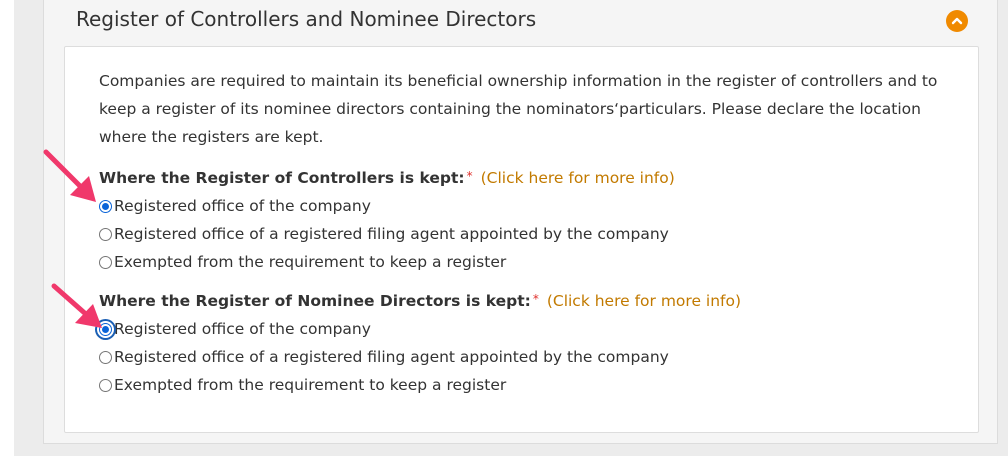 The width and height of the screenshot is (1008, 456). I want to click on controllers-info-link: (Click here for more info), so click(578, 178).